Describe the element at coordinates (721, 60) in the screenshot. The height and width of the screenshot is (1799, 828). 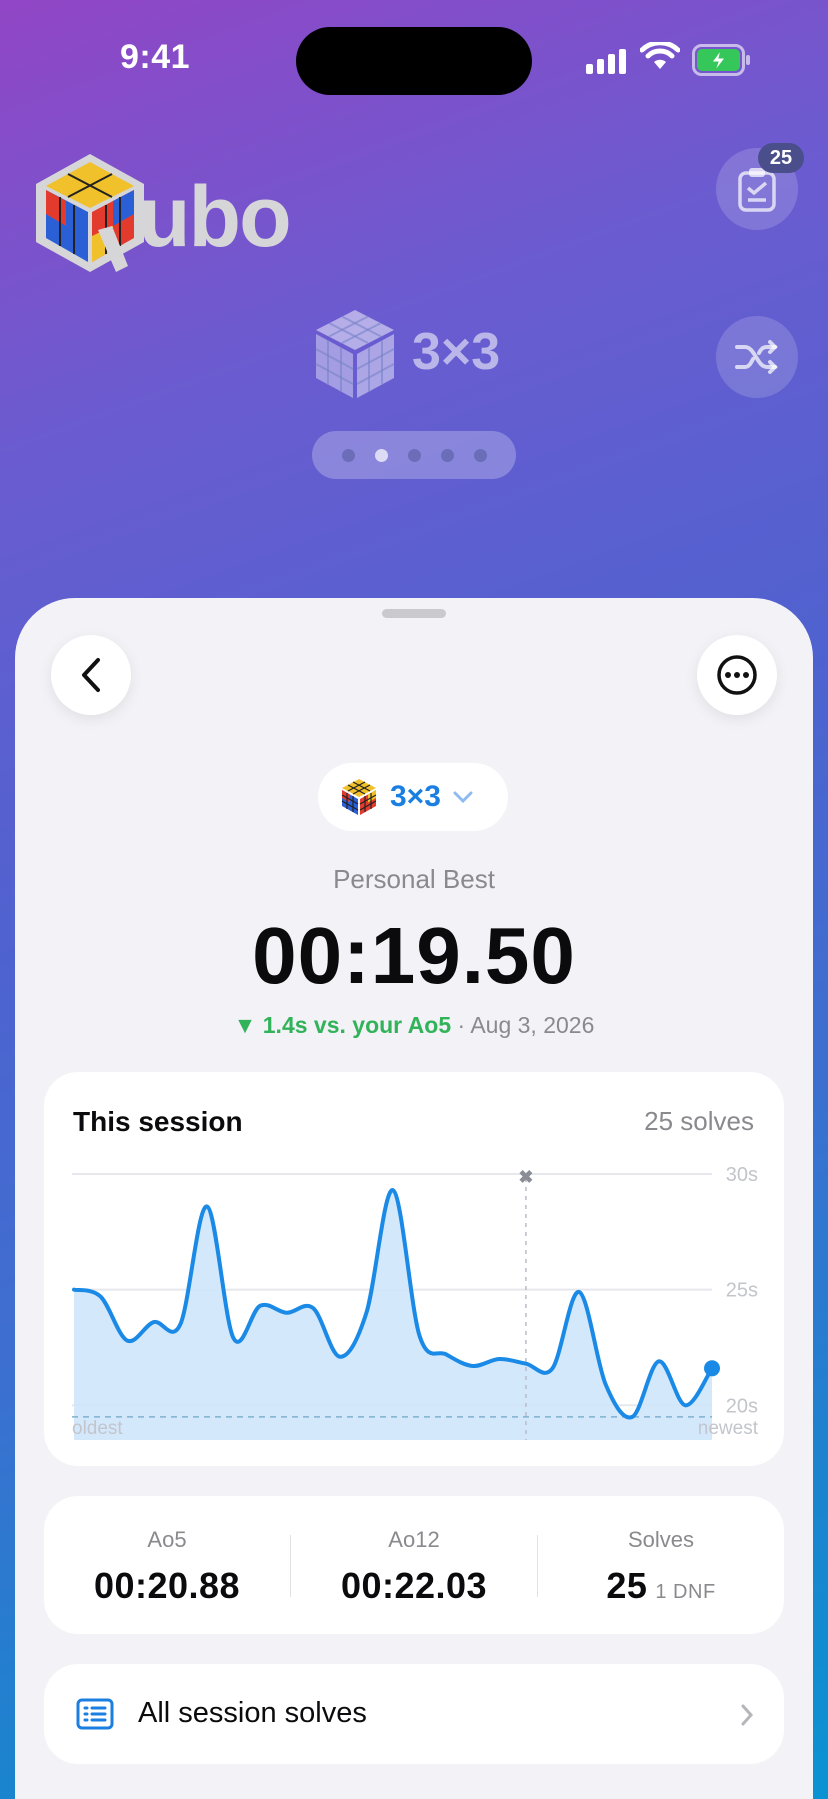
I see `battery-charging-icon` at that location.